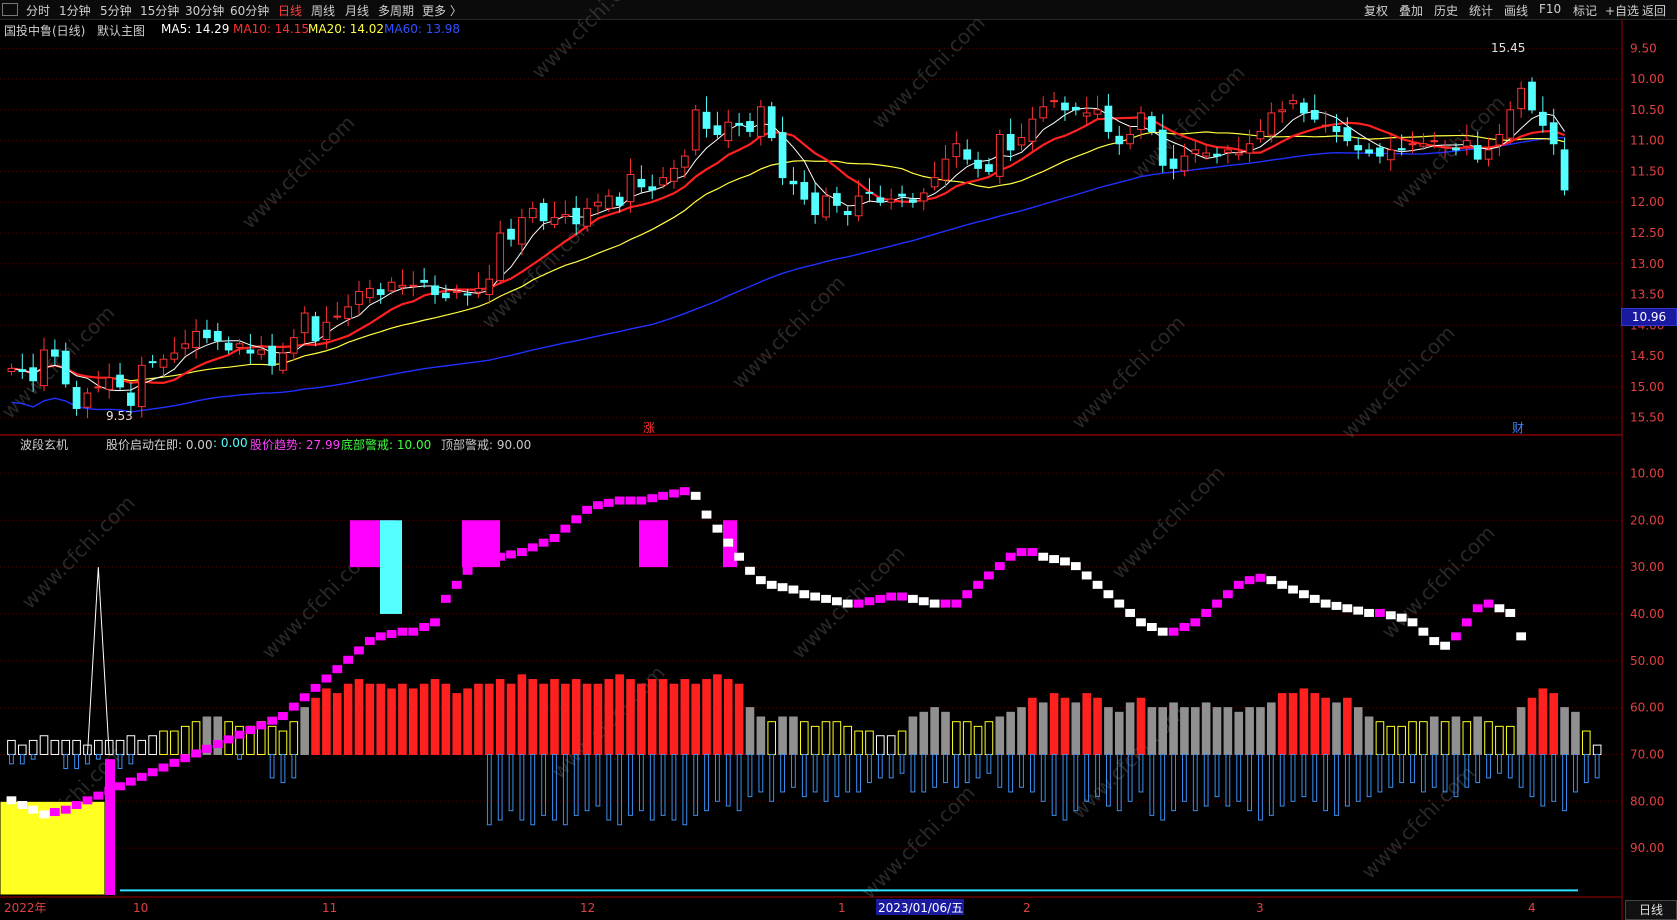  Describe the element at coordinates (1651, 910) in the screenshot. I see `period-tab-bottom: 日线` at that location.